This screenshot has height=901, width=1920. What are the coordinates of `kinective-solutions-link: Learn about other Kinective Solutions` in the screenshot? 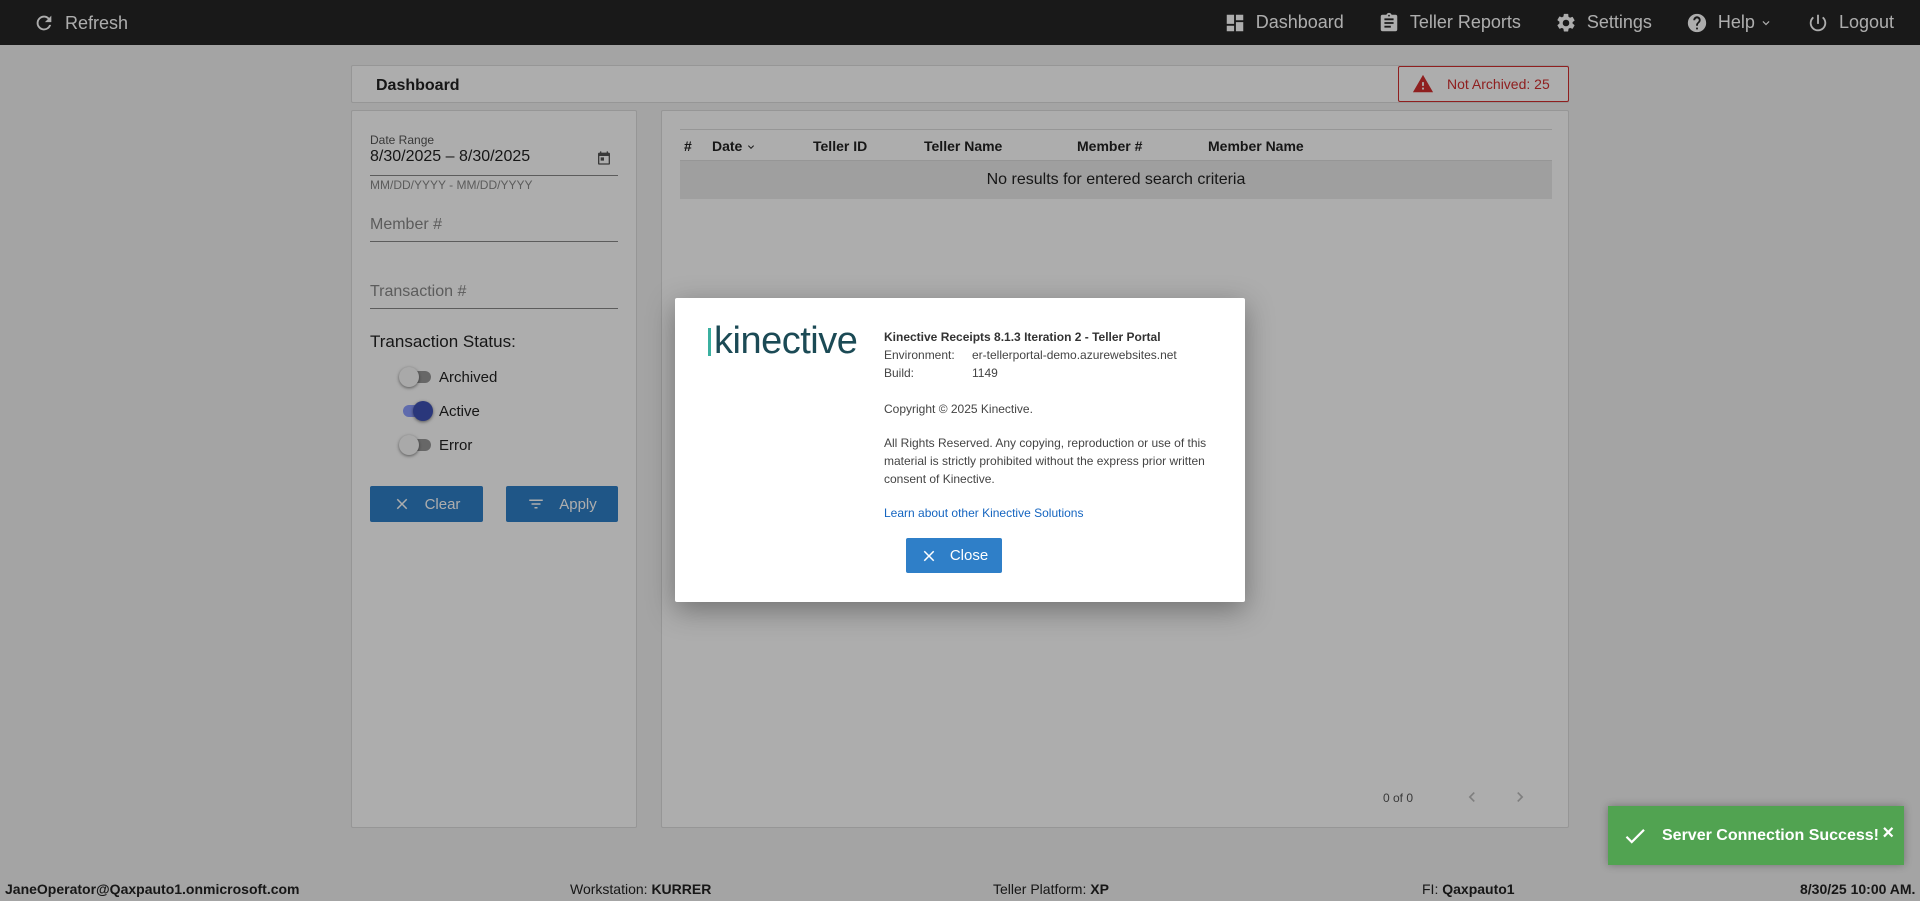 It's located at (1054, 513).